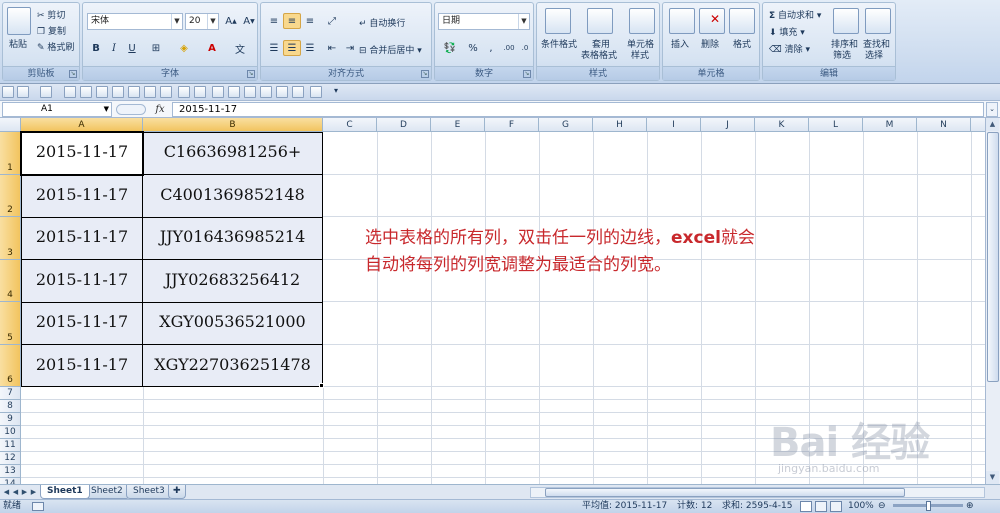  What do you see at coordinates (599, 54) in the screenshot?
I see `table-format-line2: 表格格式` at bounding box center [599, 54].